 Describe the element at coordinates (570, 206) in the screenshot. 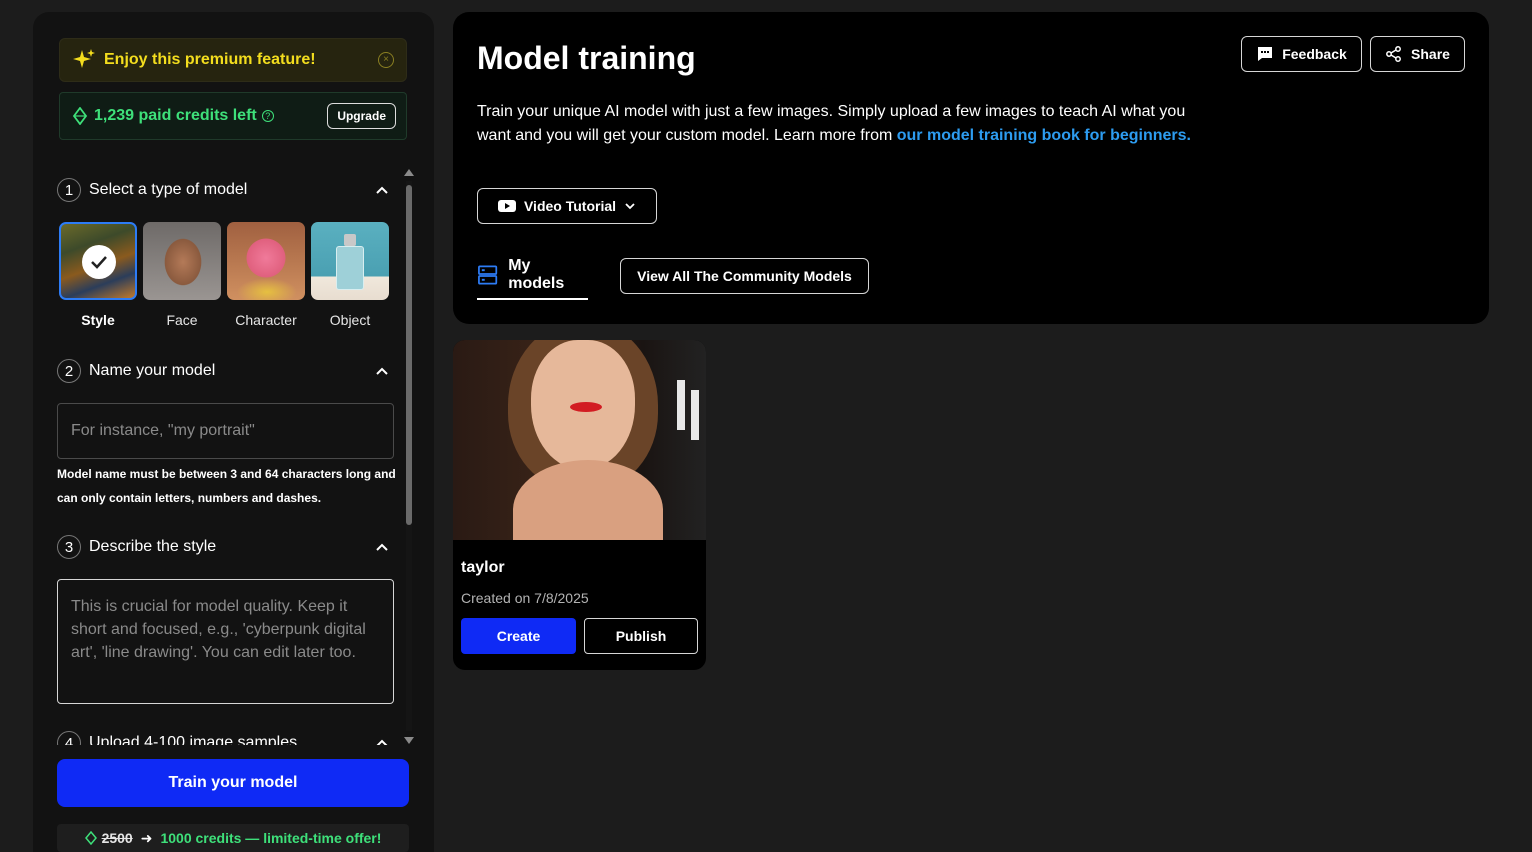

I see `tutorial-label: Video Tutorial` at that location.